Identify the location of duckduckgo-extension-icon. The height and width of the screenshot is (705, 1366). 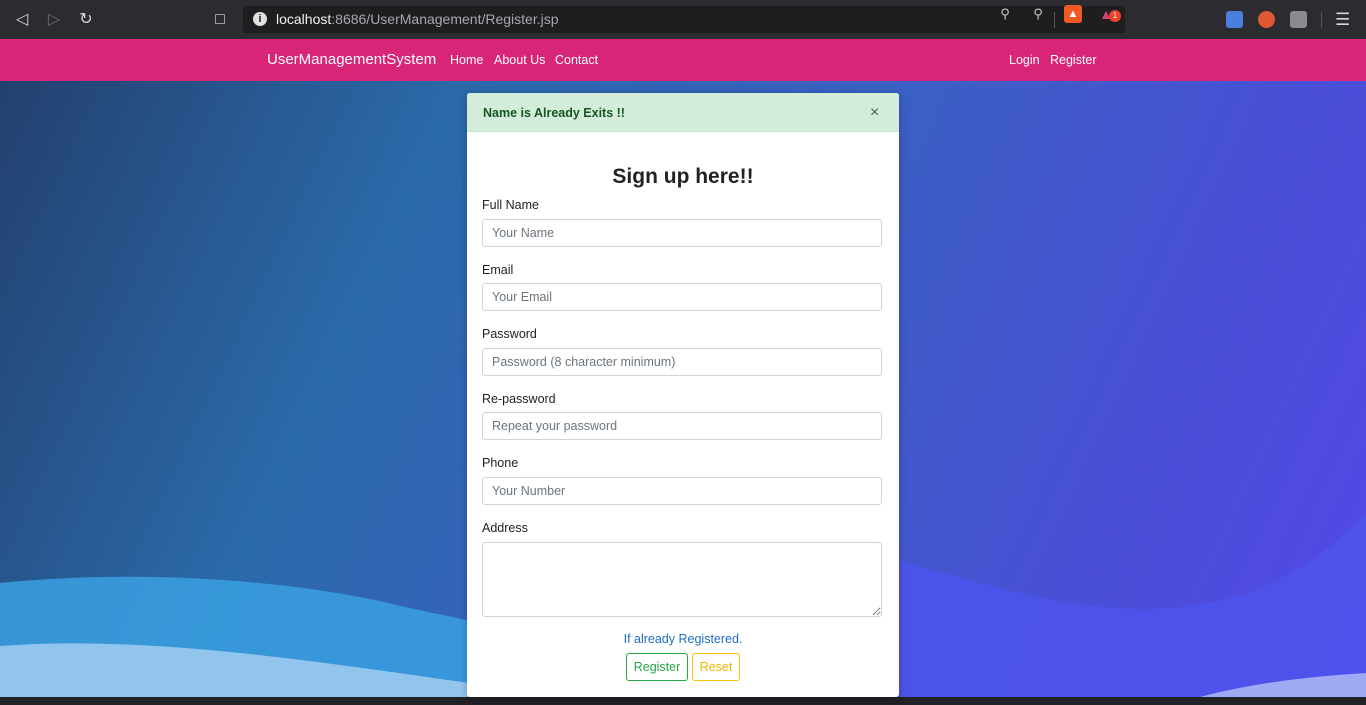
(1266, 19).